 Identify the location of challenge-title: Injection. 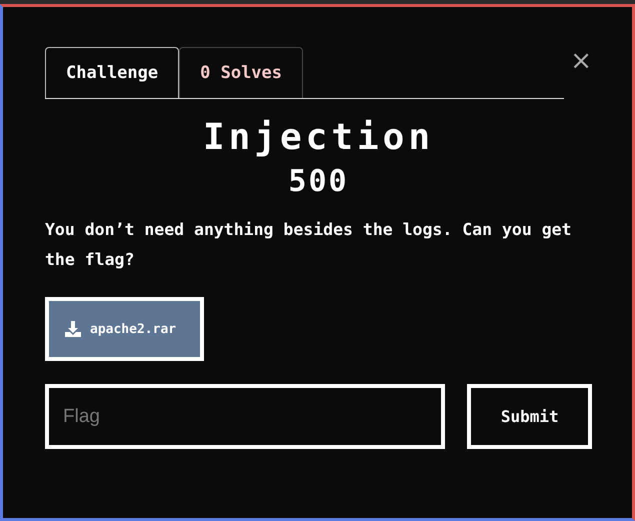
(319, 137).